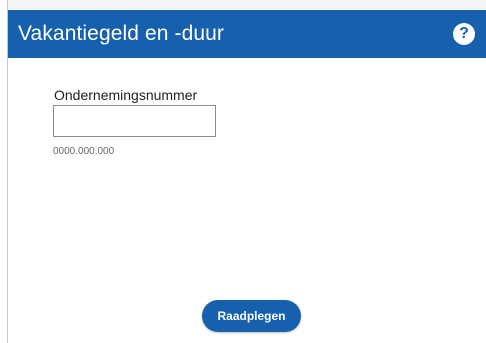 Image resolution: width=486 pixels, height=343 pixels. What do you see at coordinates (134, 121) in the screenshot?
I see `ondernemingsnummer-input` at bounding box center [134, 121].